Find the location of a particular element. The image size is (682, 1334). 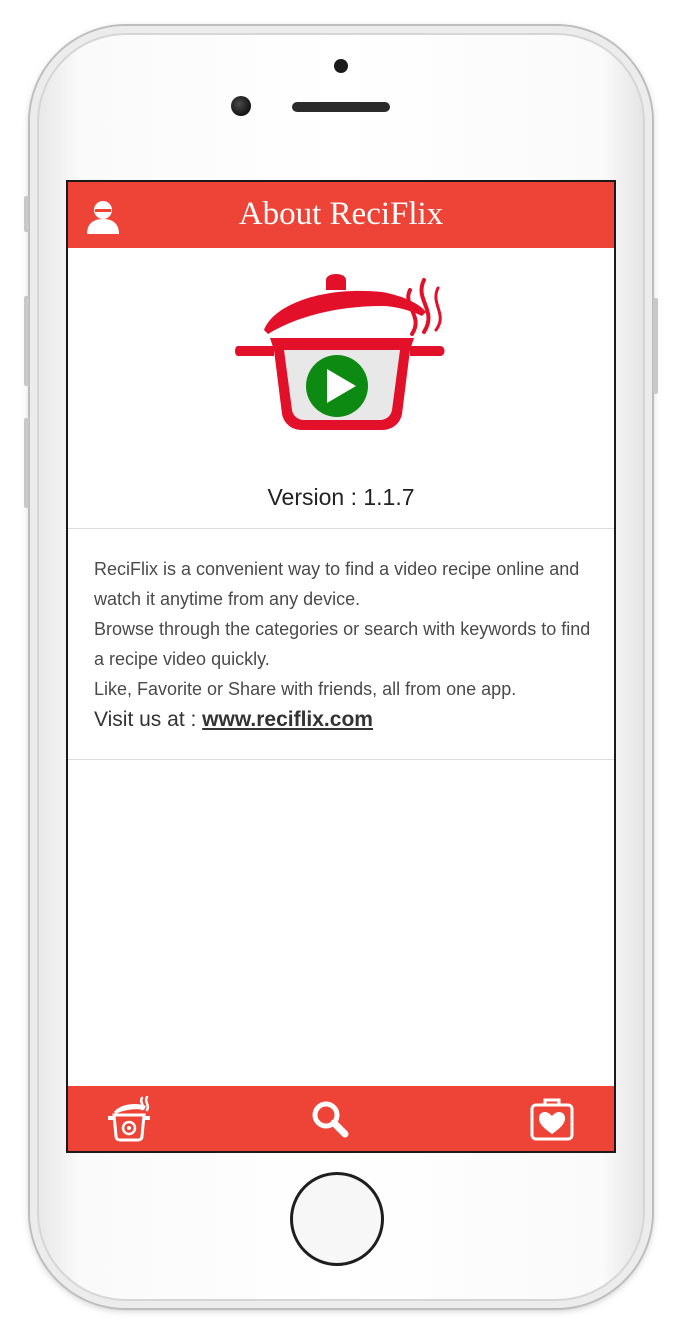

earpiece-speaker is located at coordinates (341, 107).